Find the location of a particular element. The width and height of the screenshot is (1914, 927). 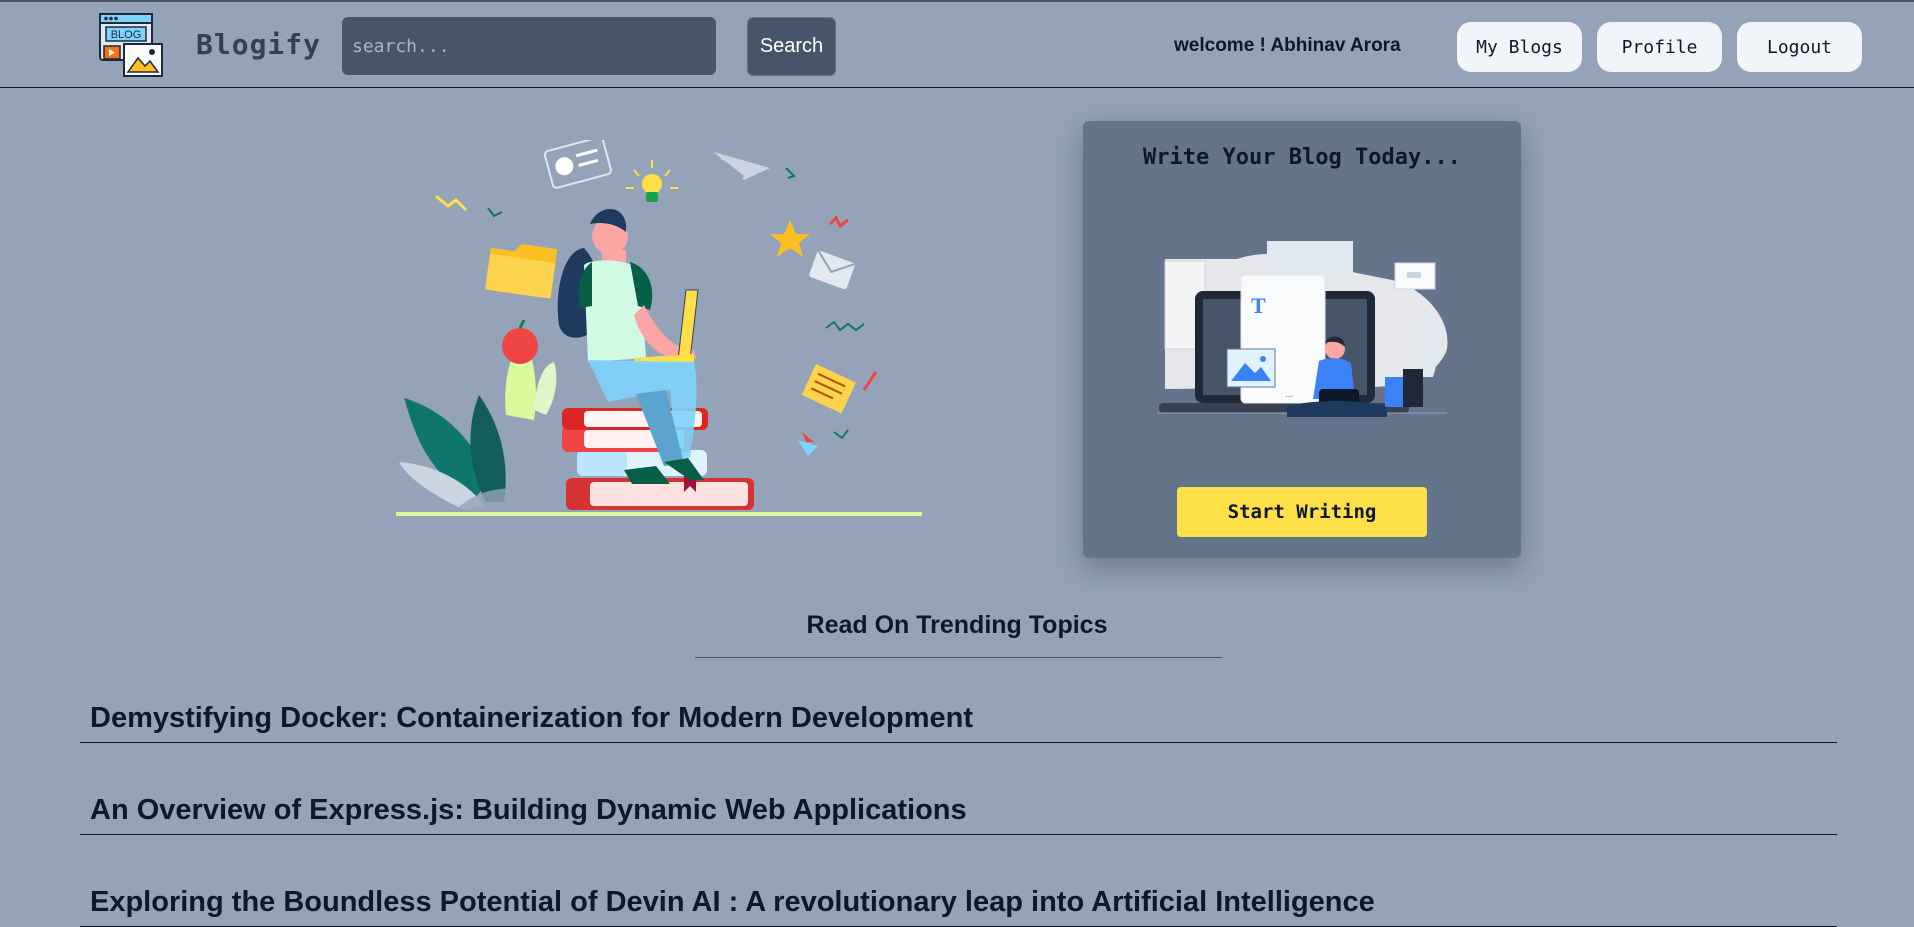

logout-button: Logout is located at coordinates (1799, 47).